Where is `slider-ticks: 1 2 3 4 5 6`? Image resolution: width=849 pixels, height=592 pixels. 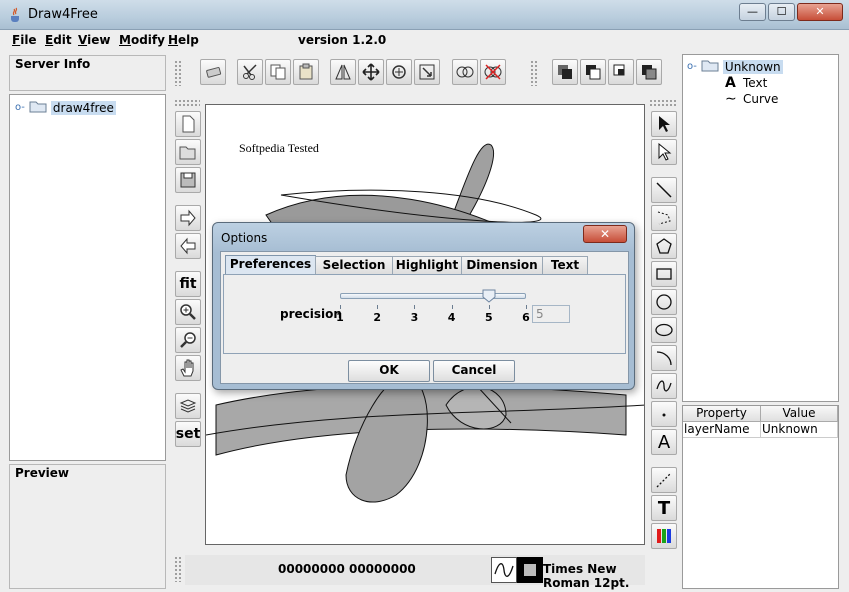 slider-ticks: 1 2 3 4 5 6 is located at coordinates (433, 320).